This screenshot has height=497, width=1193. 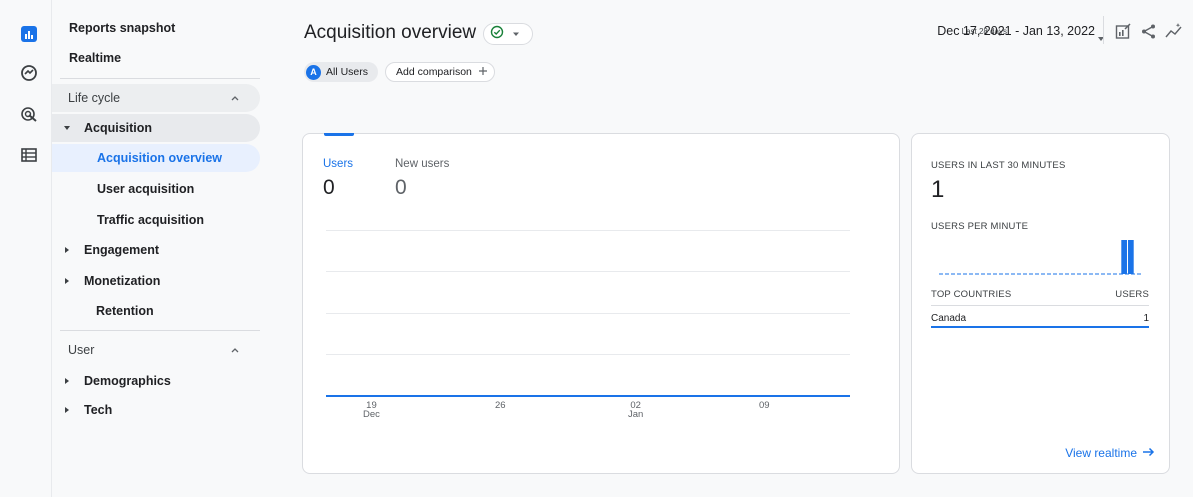 I want to click on x-tick-label: 19 Dec, so click(x=371, y=410).